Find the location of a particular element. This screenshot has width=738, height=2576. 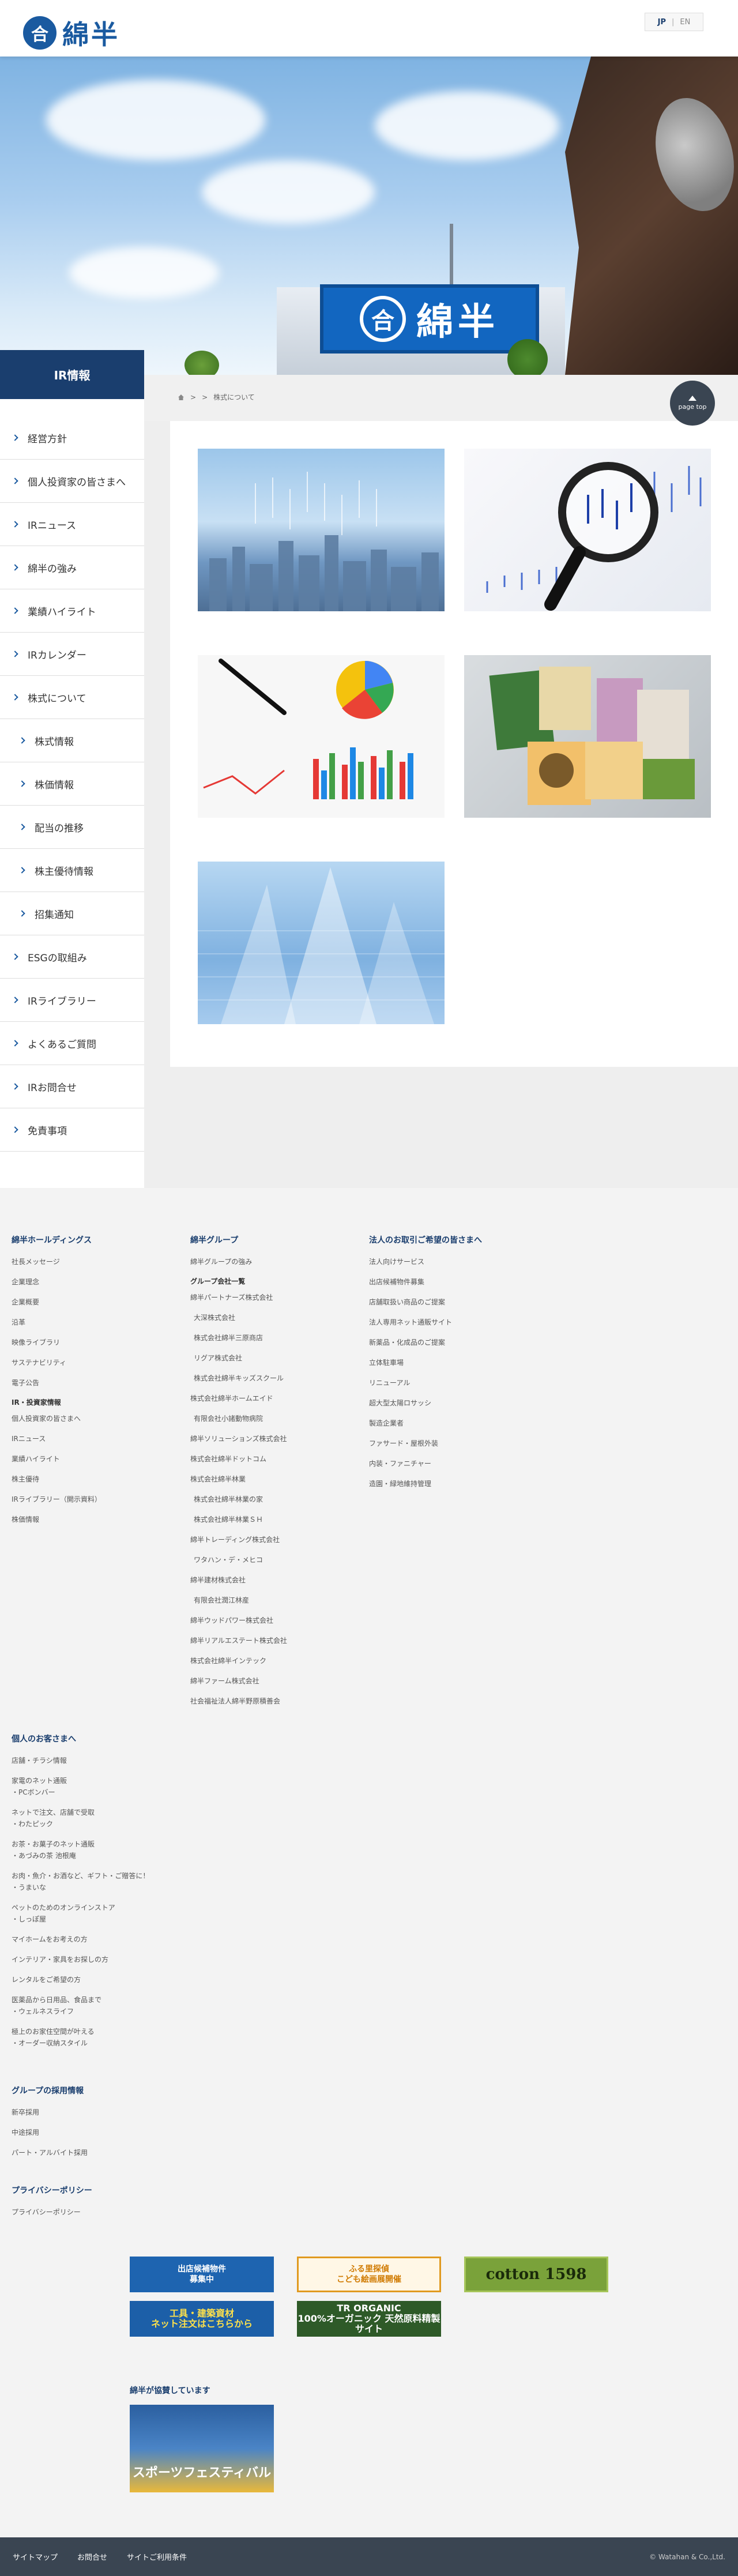

footer-link: リニューアル is located at coordinates (467, 1383).